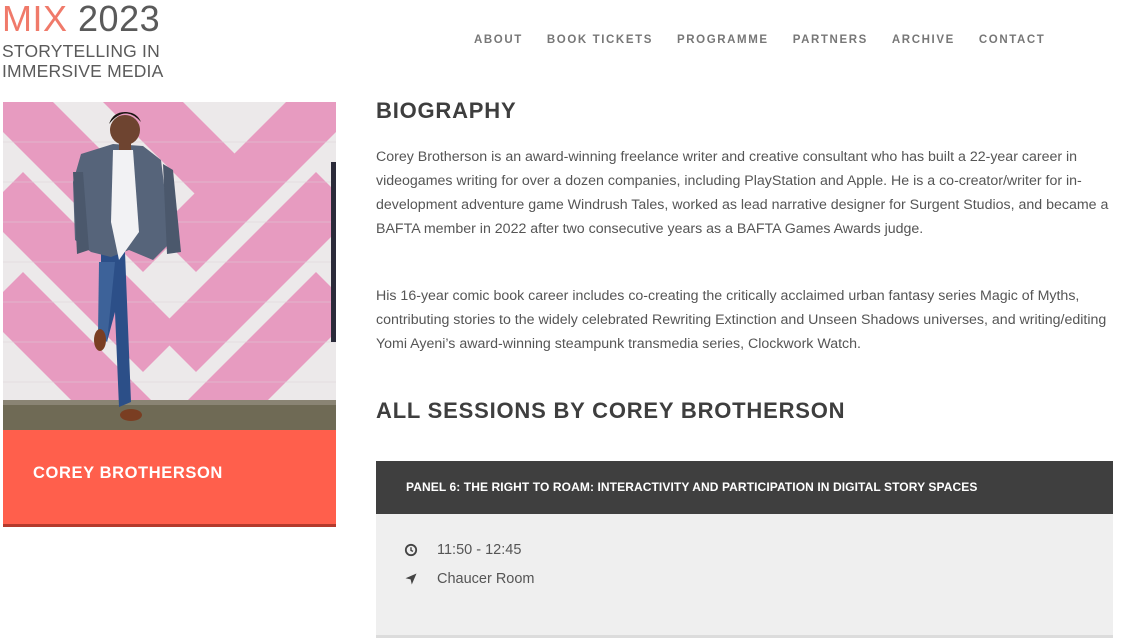 The height and width of the screenshot is (638, 1121). What do you see at coordinates (830, 40) in the screenshot?
I see `nav-partners: PARTNERS` at bounding box center [830, 40].